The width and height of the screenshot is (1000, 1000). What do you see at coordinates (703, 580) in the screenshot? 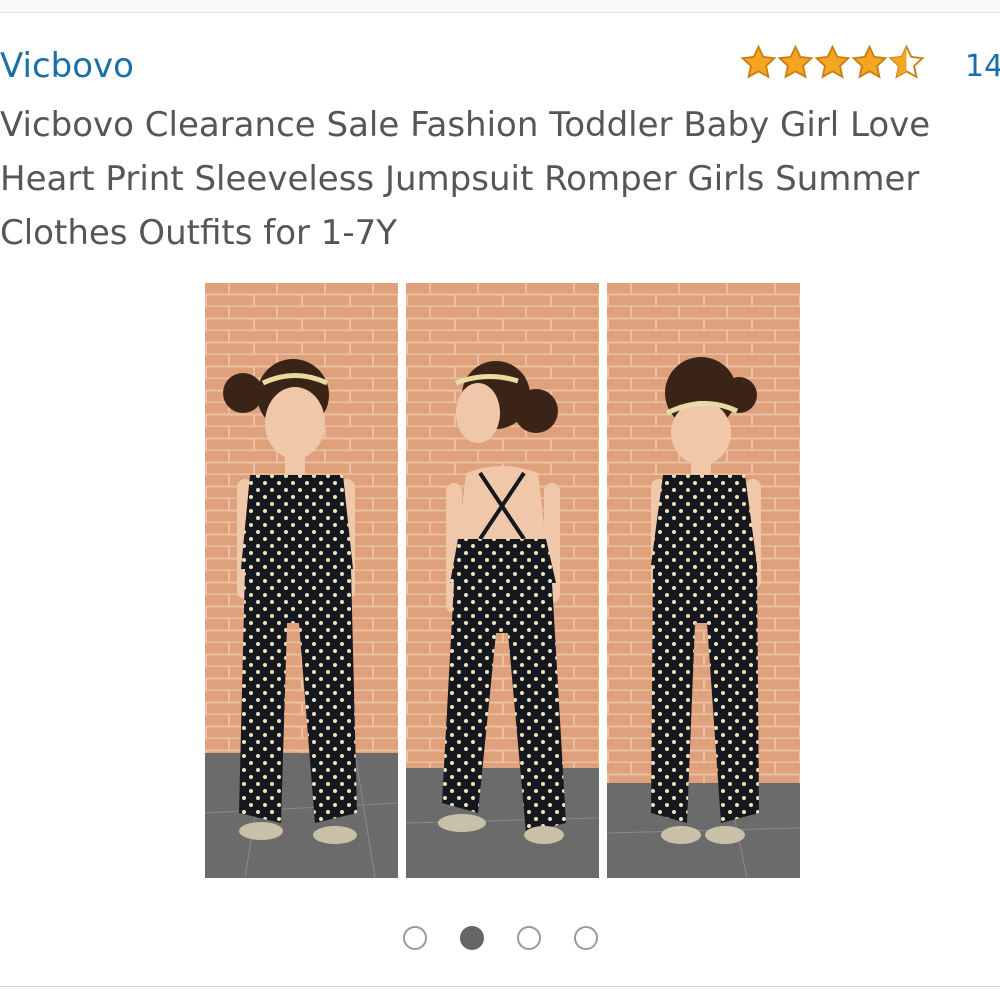
I see `product-photo-front-down` at bounding box center [703, 580].